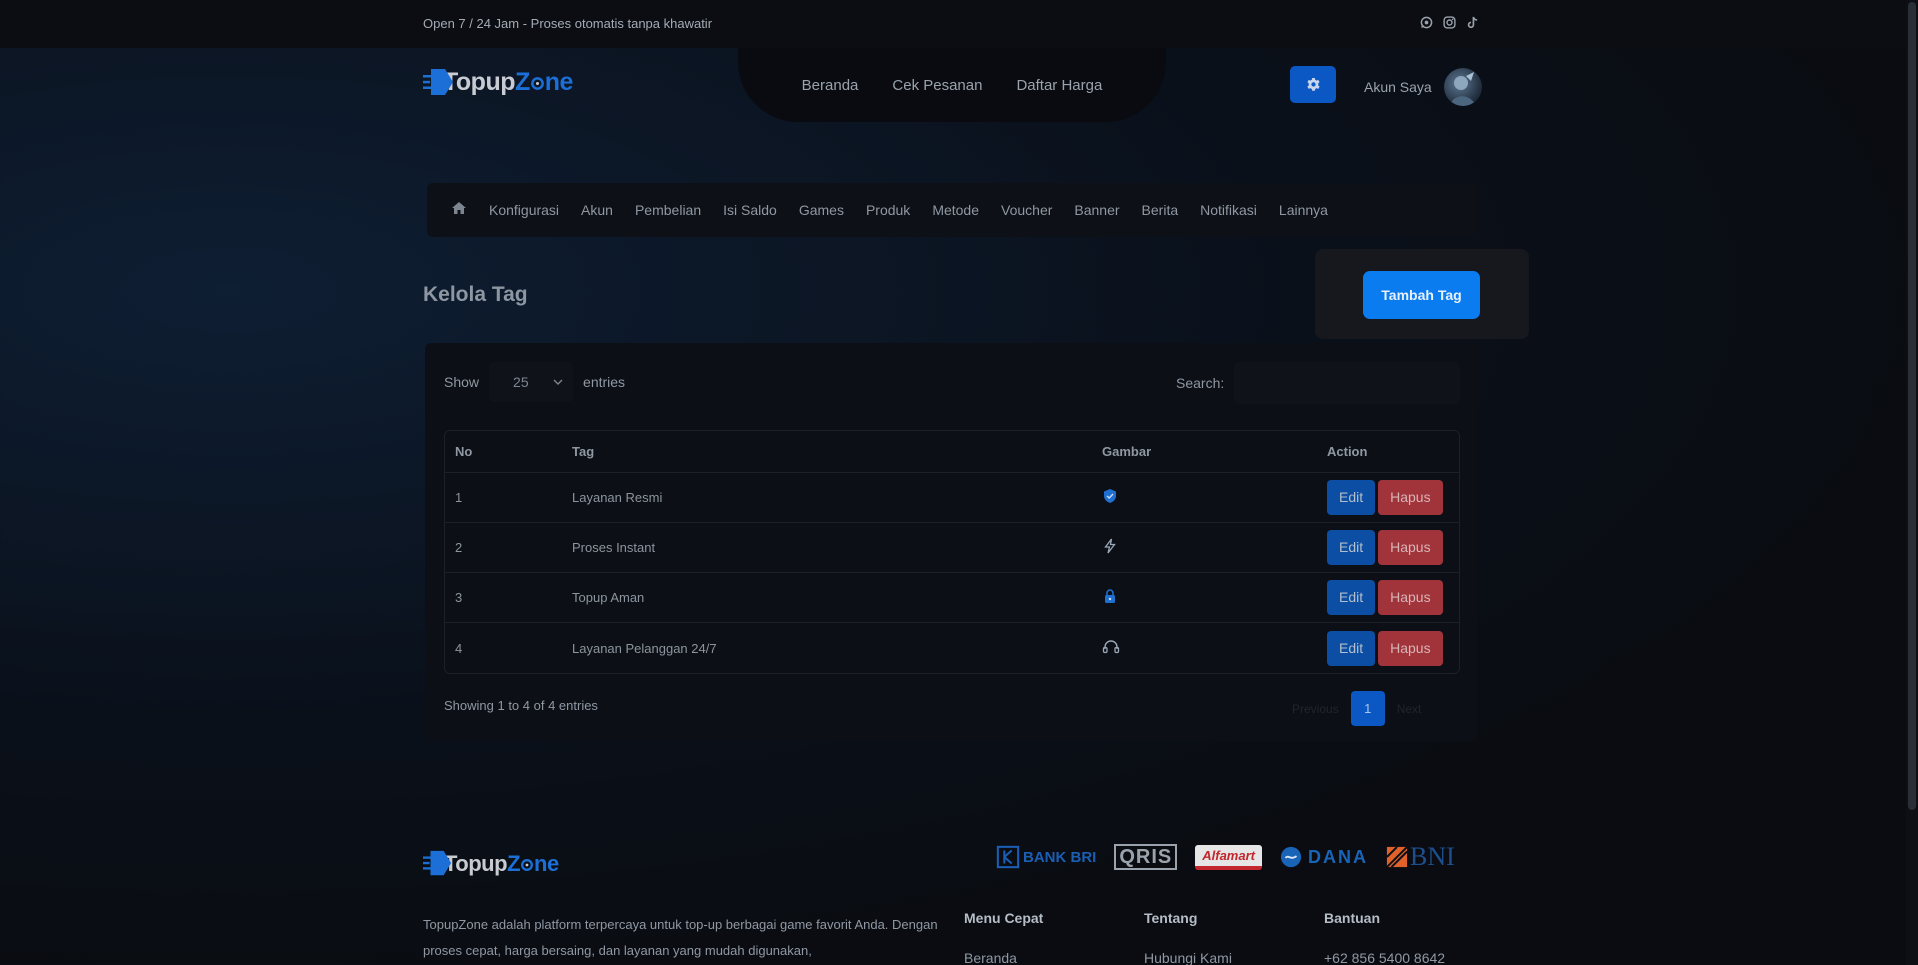  Describe the element at coordinates (1347, 383) in the screenshot. I see `search-input` at that location.